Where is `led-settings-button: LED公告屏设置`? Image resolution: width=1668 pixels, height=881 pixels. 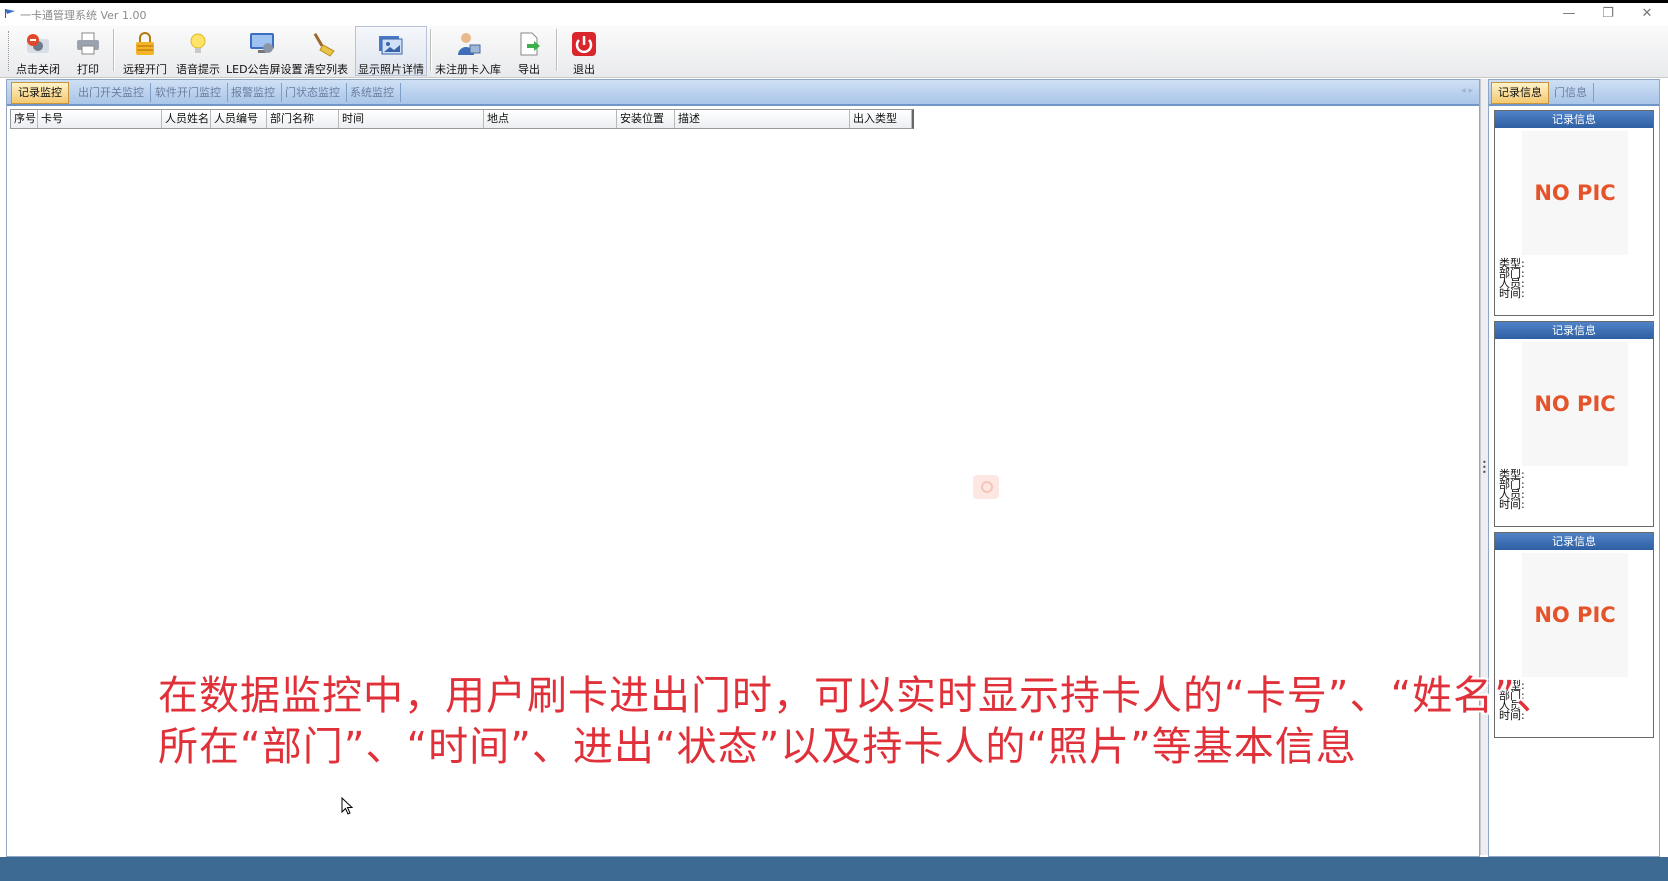
led-settings-button: LED公告屏设置 is located at coordinates (264, 51).